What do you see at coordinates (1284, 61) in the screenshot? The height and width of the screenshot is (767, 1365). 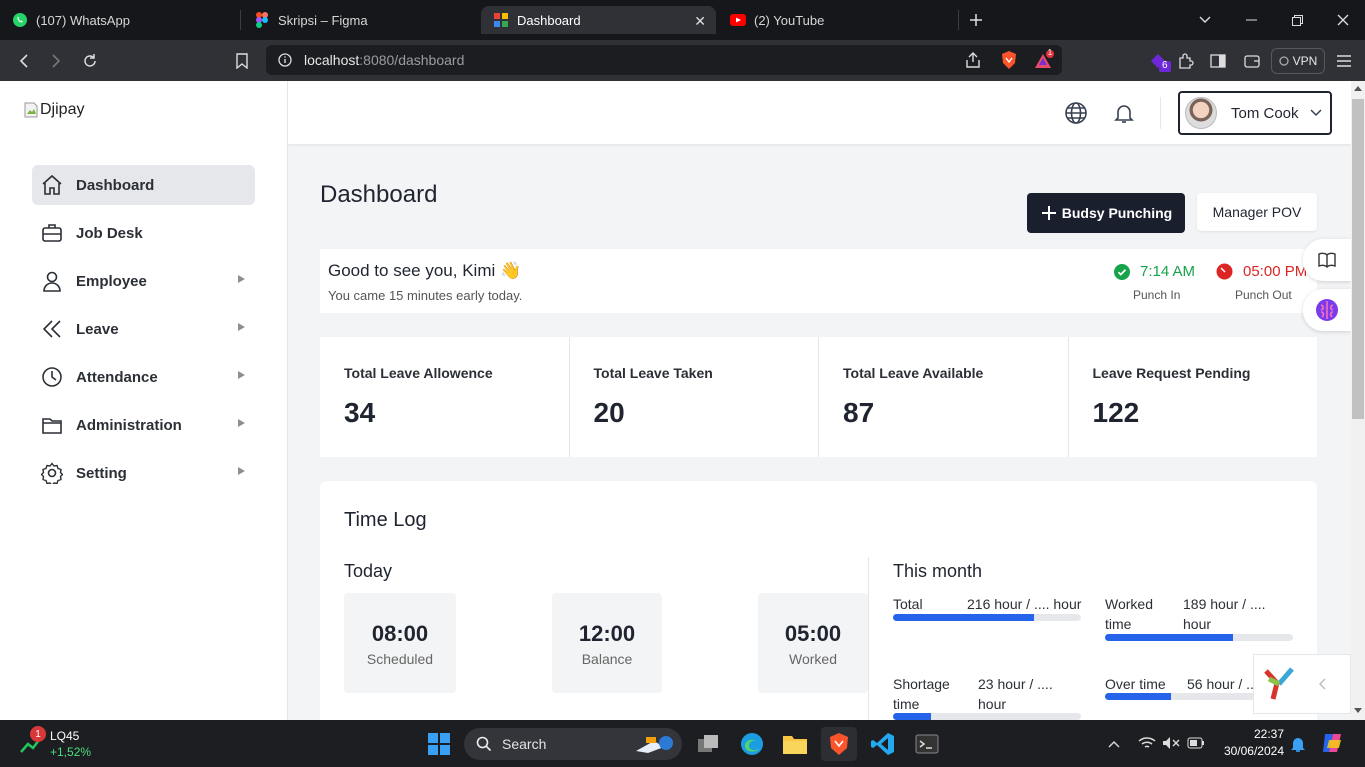 I see `vpn-status-icon` at bounding box center [1284, 61].